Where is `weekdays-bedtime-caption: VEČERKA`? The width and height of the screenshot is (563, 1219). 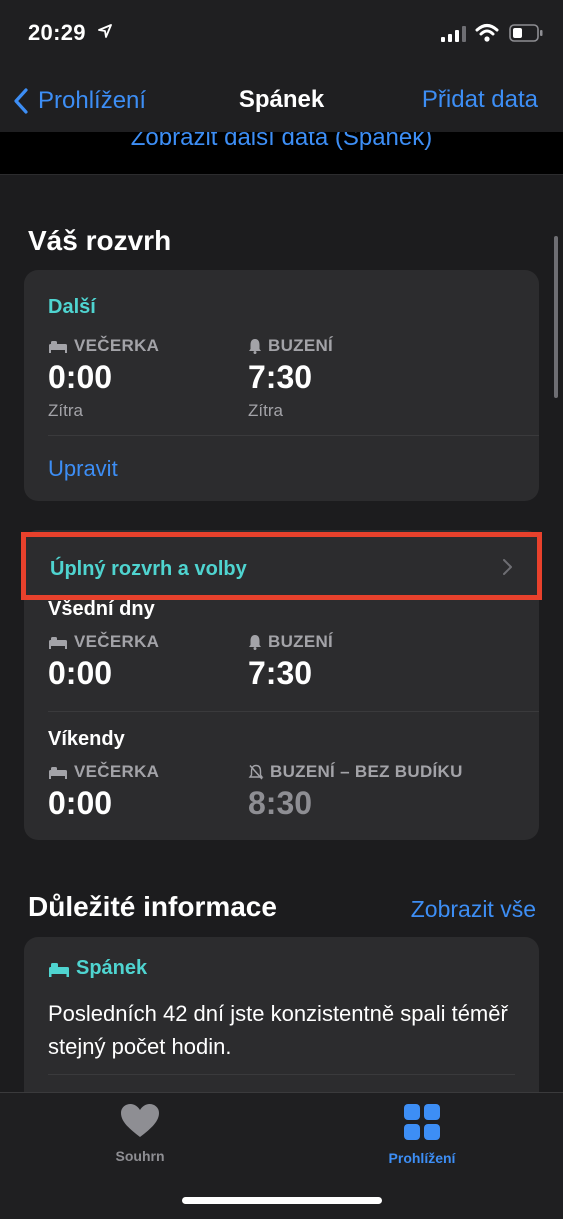
weekdays-bedtime-caption: VEČERKA is located at coordinates (103, 642).